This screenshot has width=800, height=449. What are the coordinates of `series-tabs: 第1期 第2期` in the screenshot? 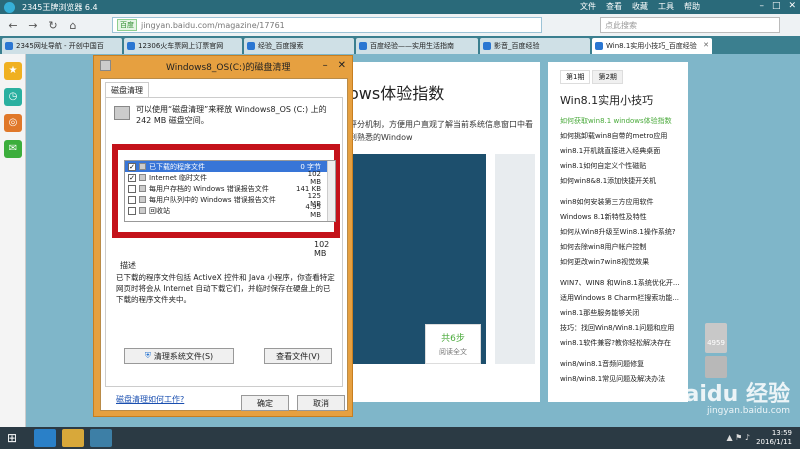 It's located at (624, 77).